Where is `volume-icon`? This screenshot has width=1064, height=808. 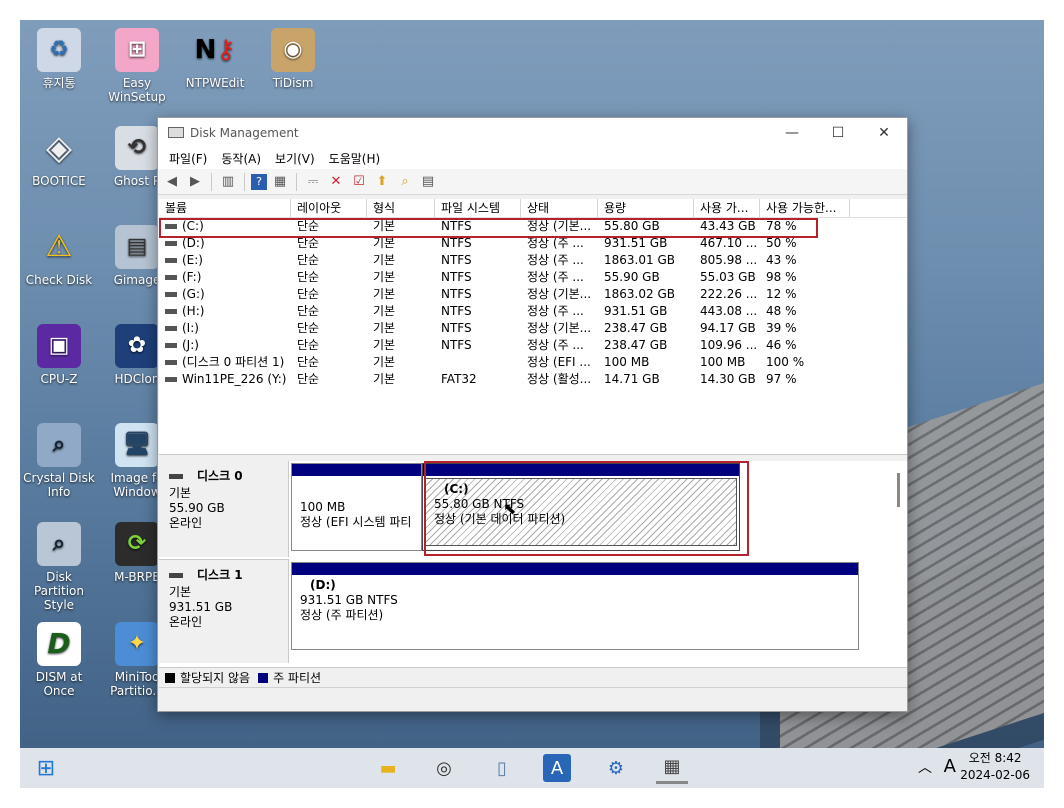
volume-icon is located at coordinates (171, 294).